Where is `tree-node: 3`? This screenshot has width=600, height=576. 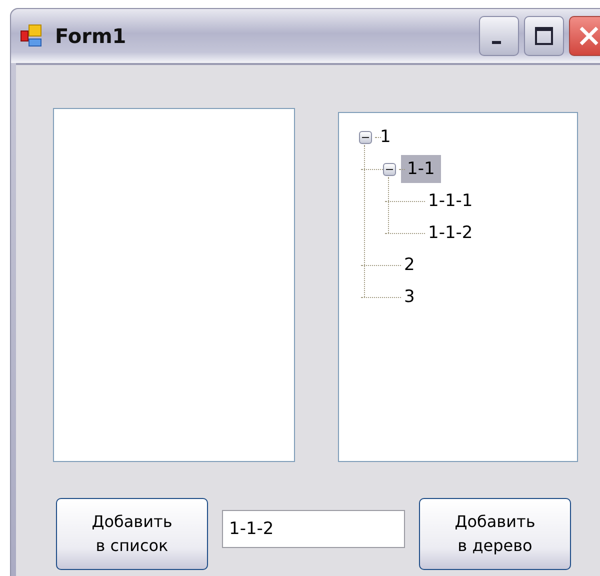 tree-node: 3 is located at coordinates (409, 297).